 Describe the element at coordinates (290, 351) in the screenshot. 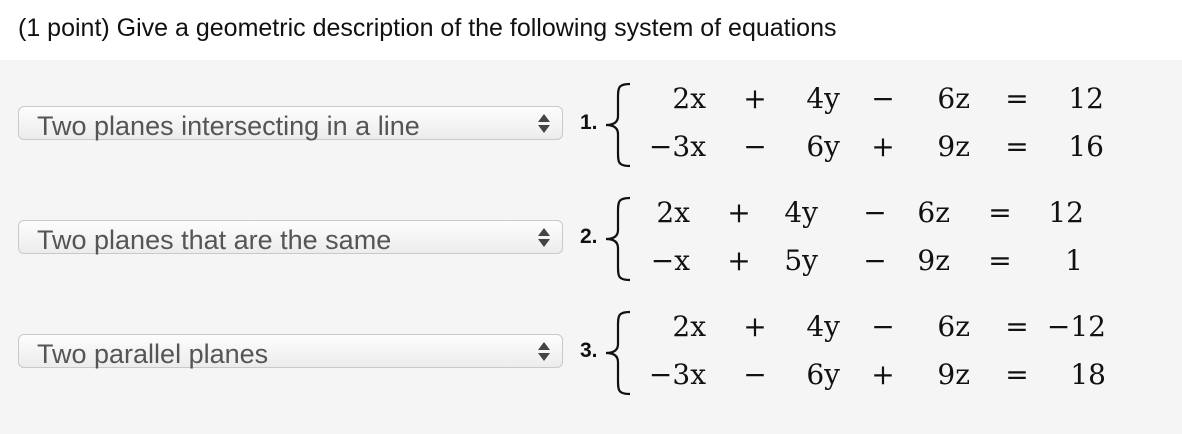

I see `answer-select-3: Two parallel planes` at that location.